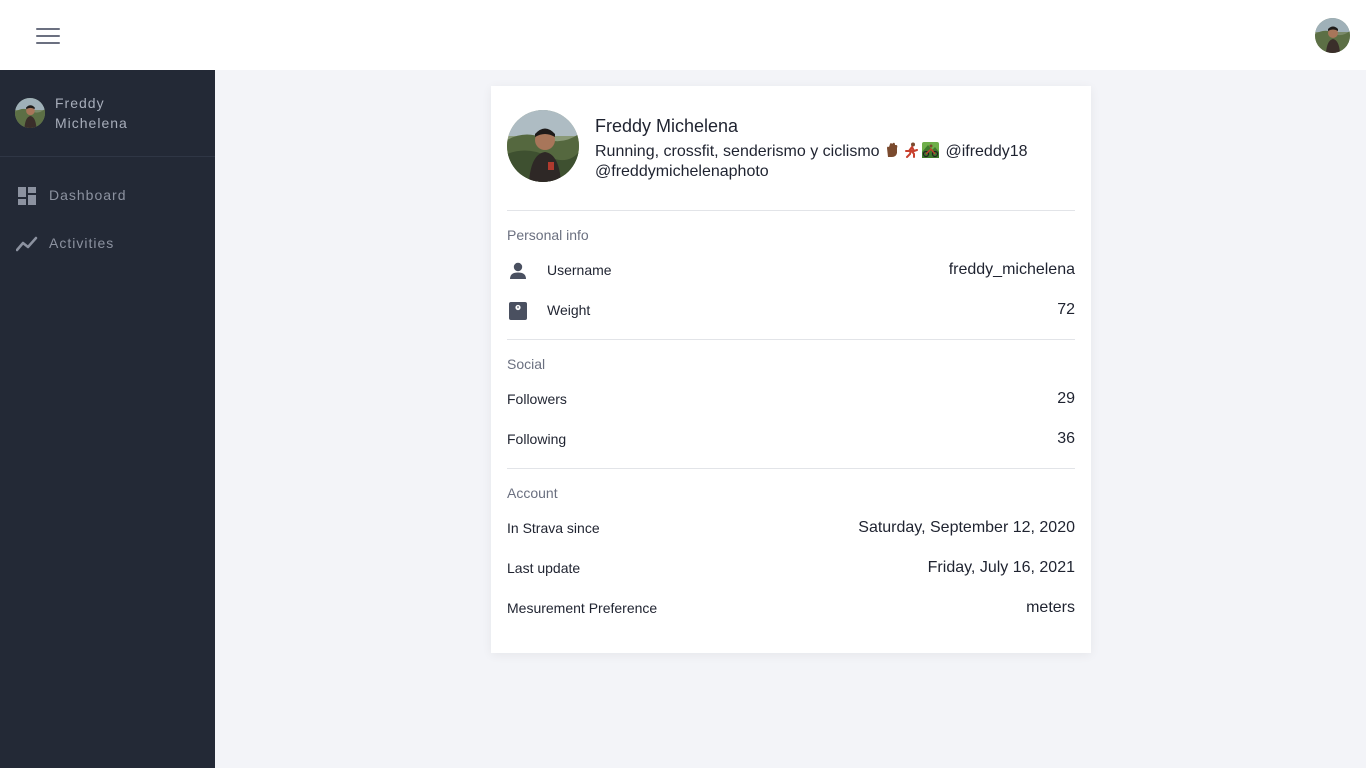 This screenshot has width=1366, height=768. Describe the element at coordinates (1066, 438) in the screenshot. I see `following-value: 36` at that location.